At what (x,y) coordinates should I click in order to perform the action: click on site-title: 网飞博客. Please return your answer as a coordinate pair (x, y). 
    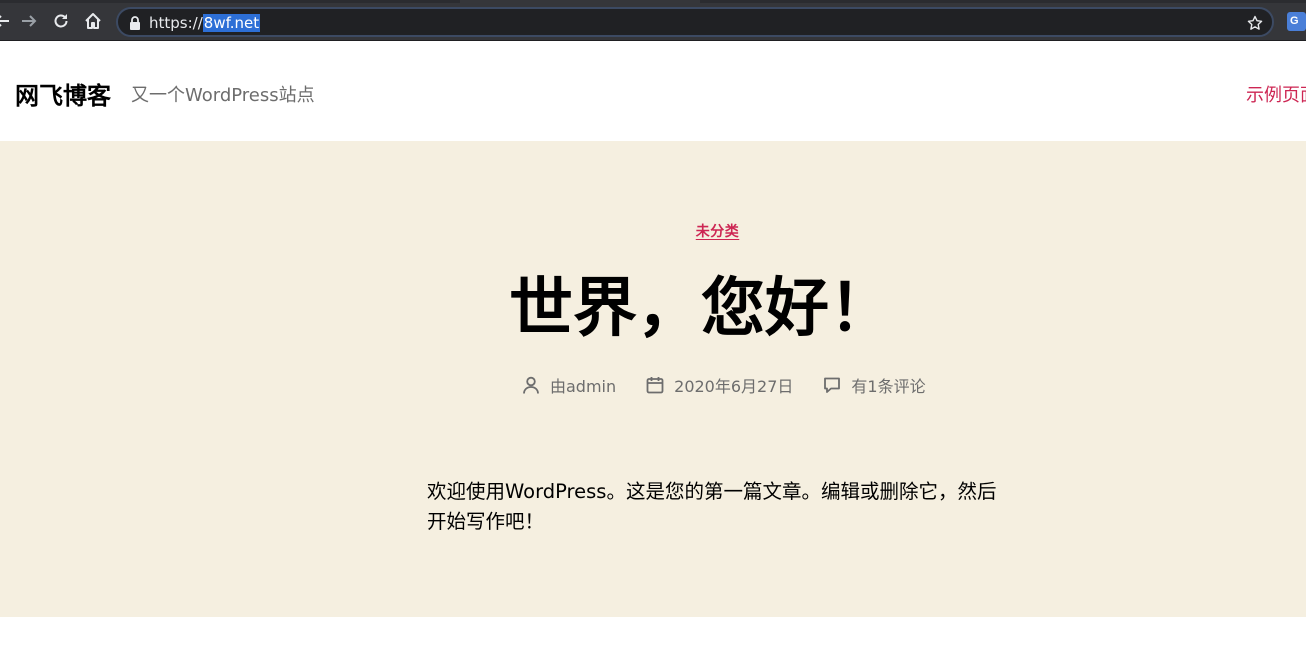
    Looking at the image, I should click on (63, 93).